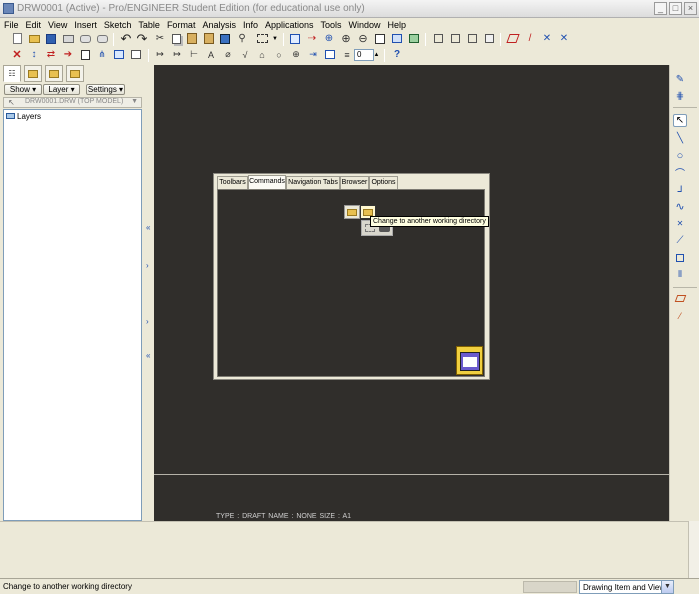  I want to click on snap-icon: ⇄, so click(51, 54).